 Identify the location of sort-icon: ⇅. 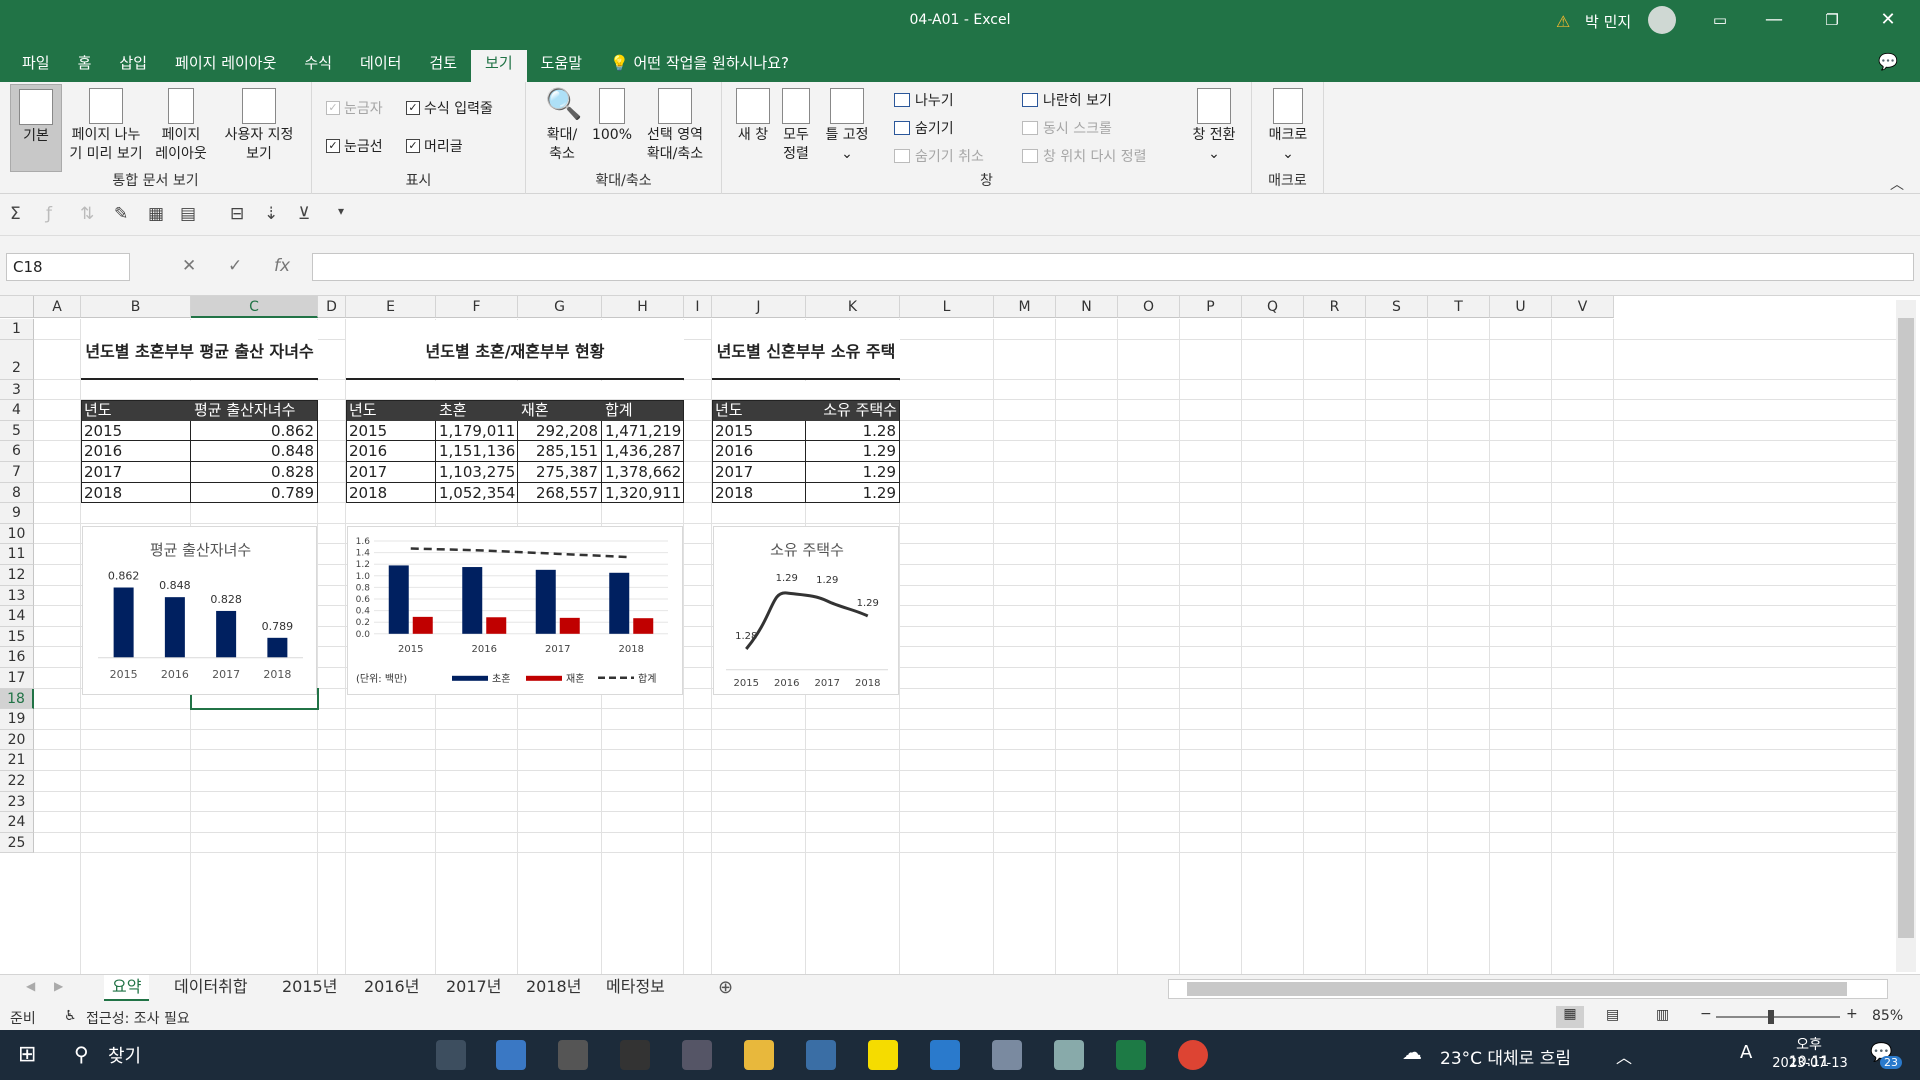
(87, 214).